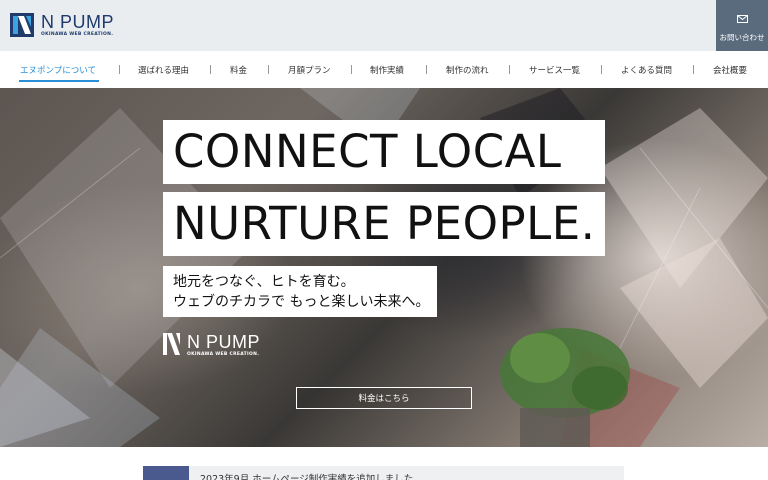 The image size is (768, 480). What do you see at coordinates (238, 70) in the screenshot?
I see `nav-item-pricing: 料金` at bounding box center [238, 70].